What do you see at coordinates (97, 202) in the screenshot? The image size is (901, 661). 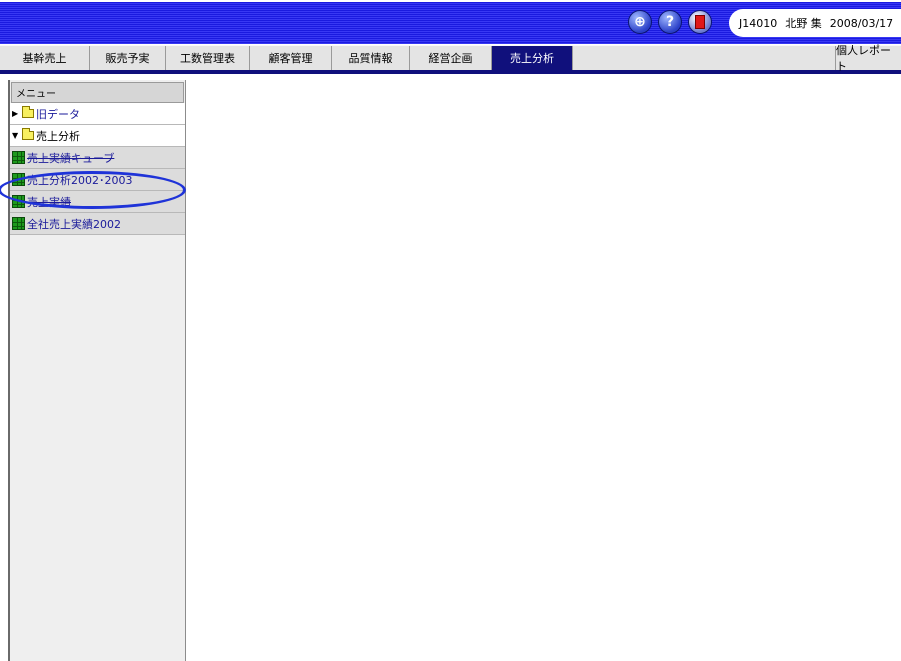 I see `sidebar-item-sales-results: 売上実績` at bounding box center [97, 202].